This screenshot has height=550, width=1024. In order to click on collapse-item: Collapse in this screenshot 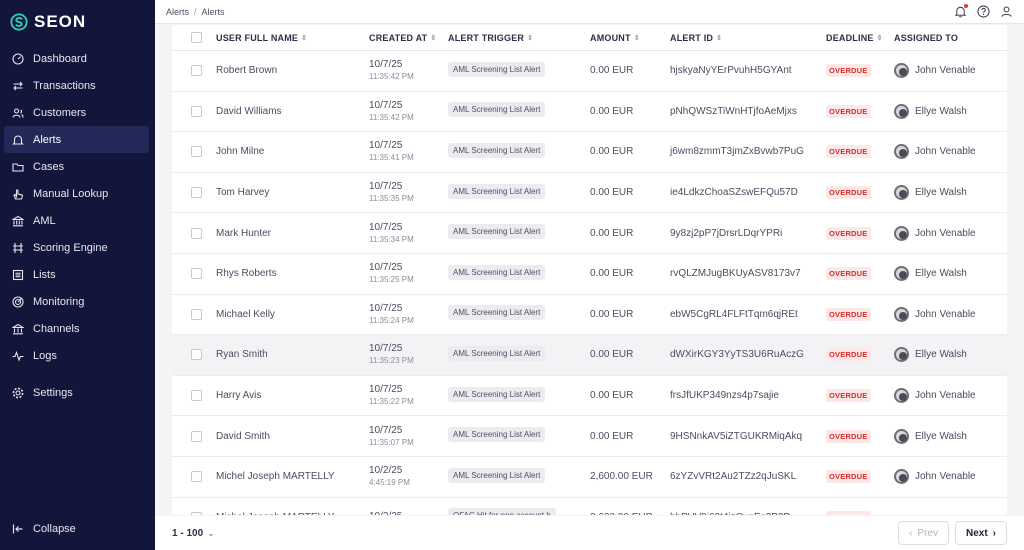, I will do `click(38, 528)`.